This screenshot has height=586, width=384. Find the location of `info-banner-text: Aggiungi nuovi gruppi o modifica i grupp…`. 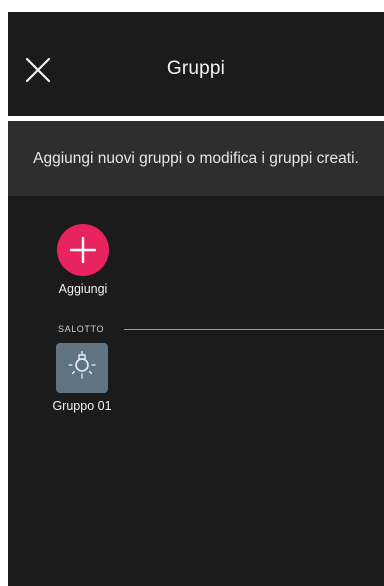

info-banner-text: Aggiungi nuovi gruppi o modifica i grupp… is located at coordinates (196, 158).